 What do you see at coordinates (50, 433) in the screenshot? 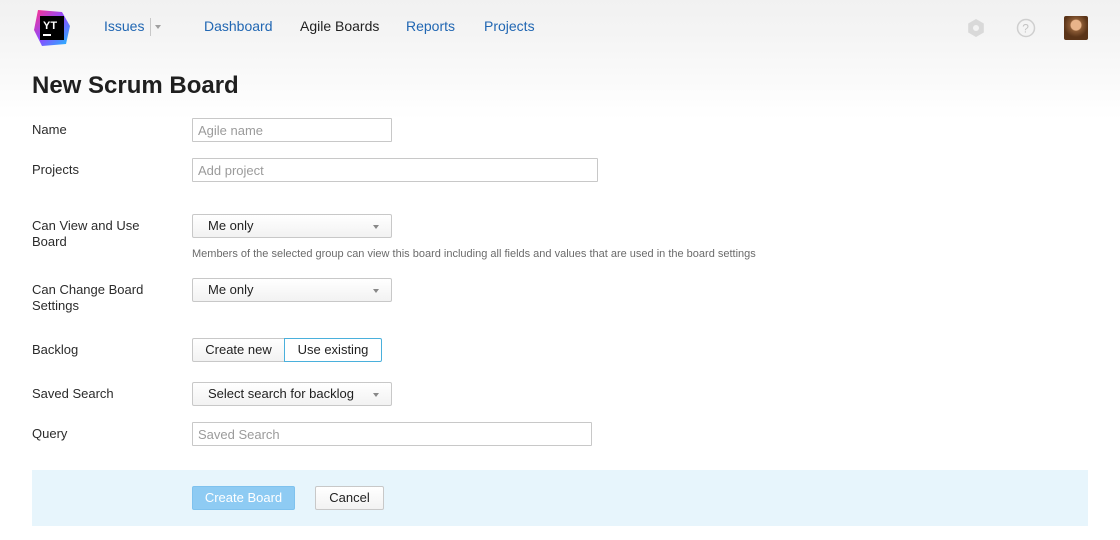
I see `query-label: Query` at bounding box center [50, 433].